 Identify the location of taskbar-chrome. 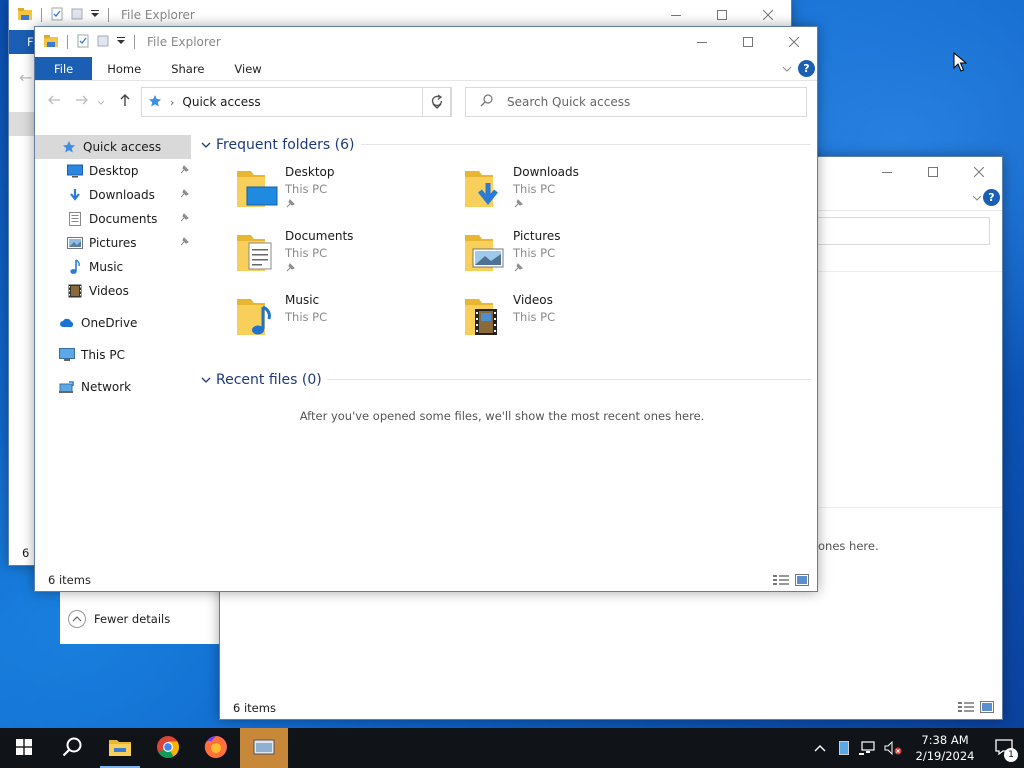
(168, 748).